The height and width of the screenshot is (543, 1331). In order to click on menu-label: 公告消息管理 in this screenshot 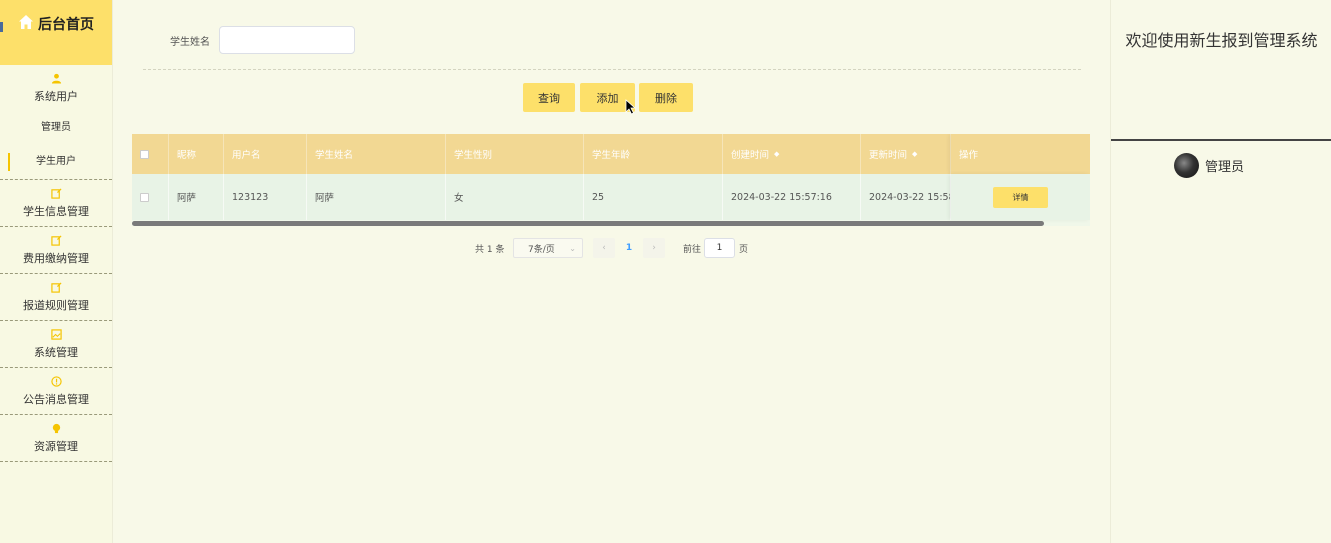, I will do `click(56, 399)`.